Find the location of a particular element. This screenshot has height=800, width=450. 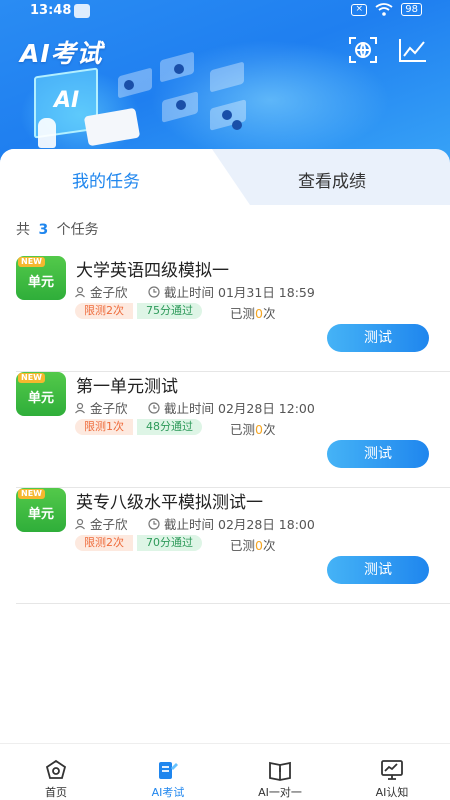

scan-globe-icon is located at coordinates (363, 50).